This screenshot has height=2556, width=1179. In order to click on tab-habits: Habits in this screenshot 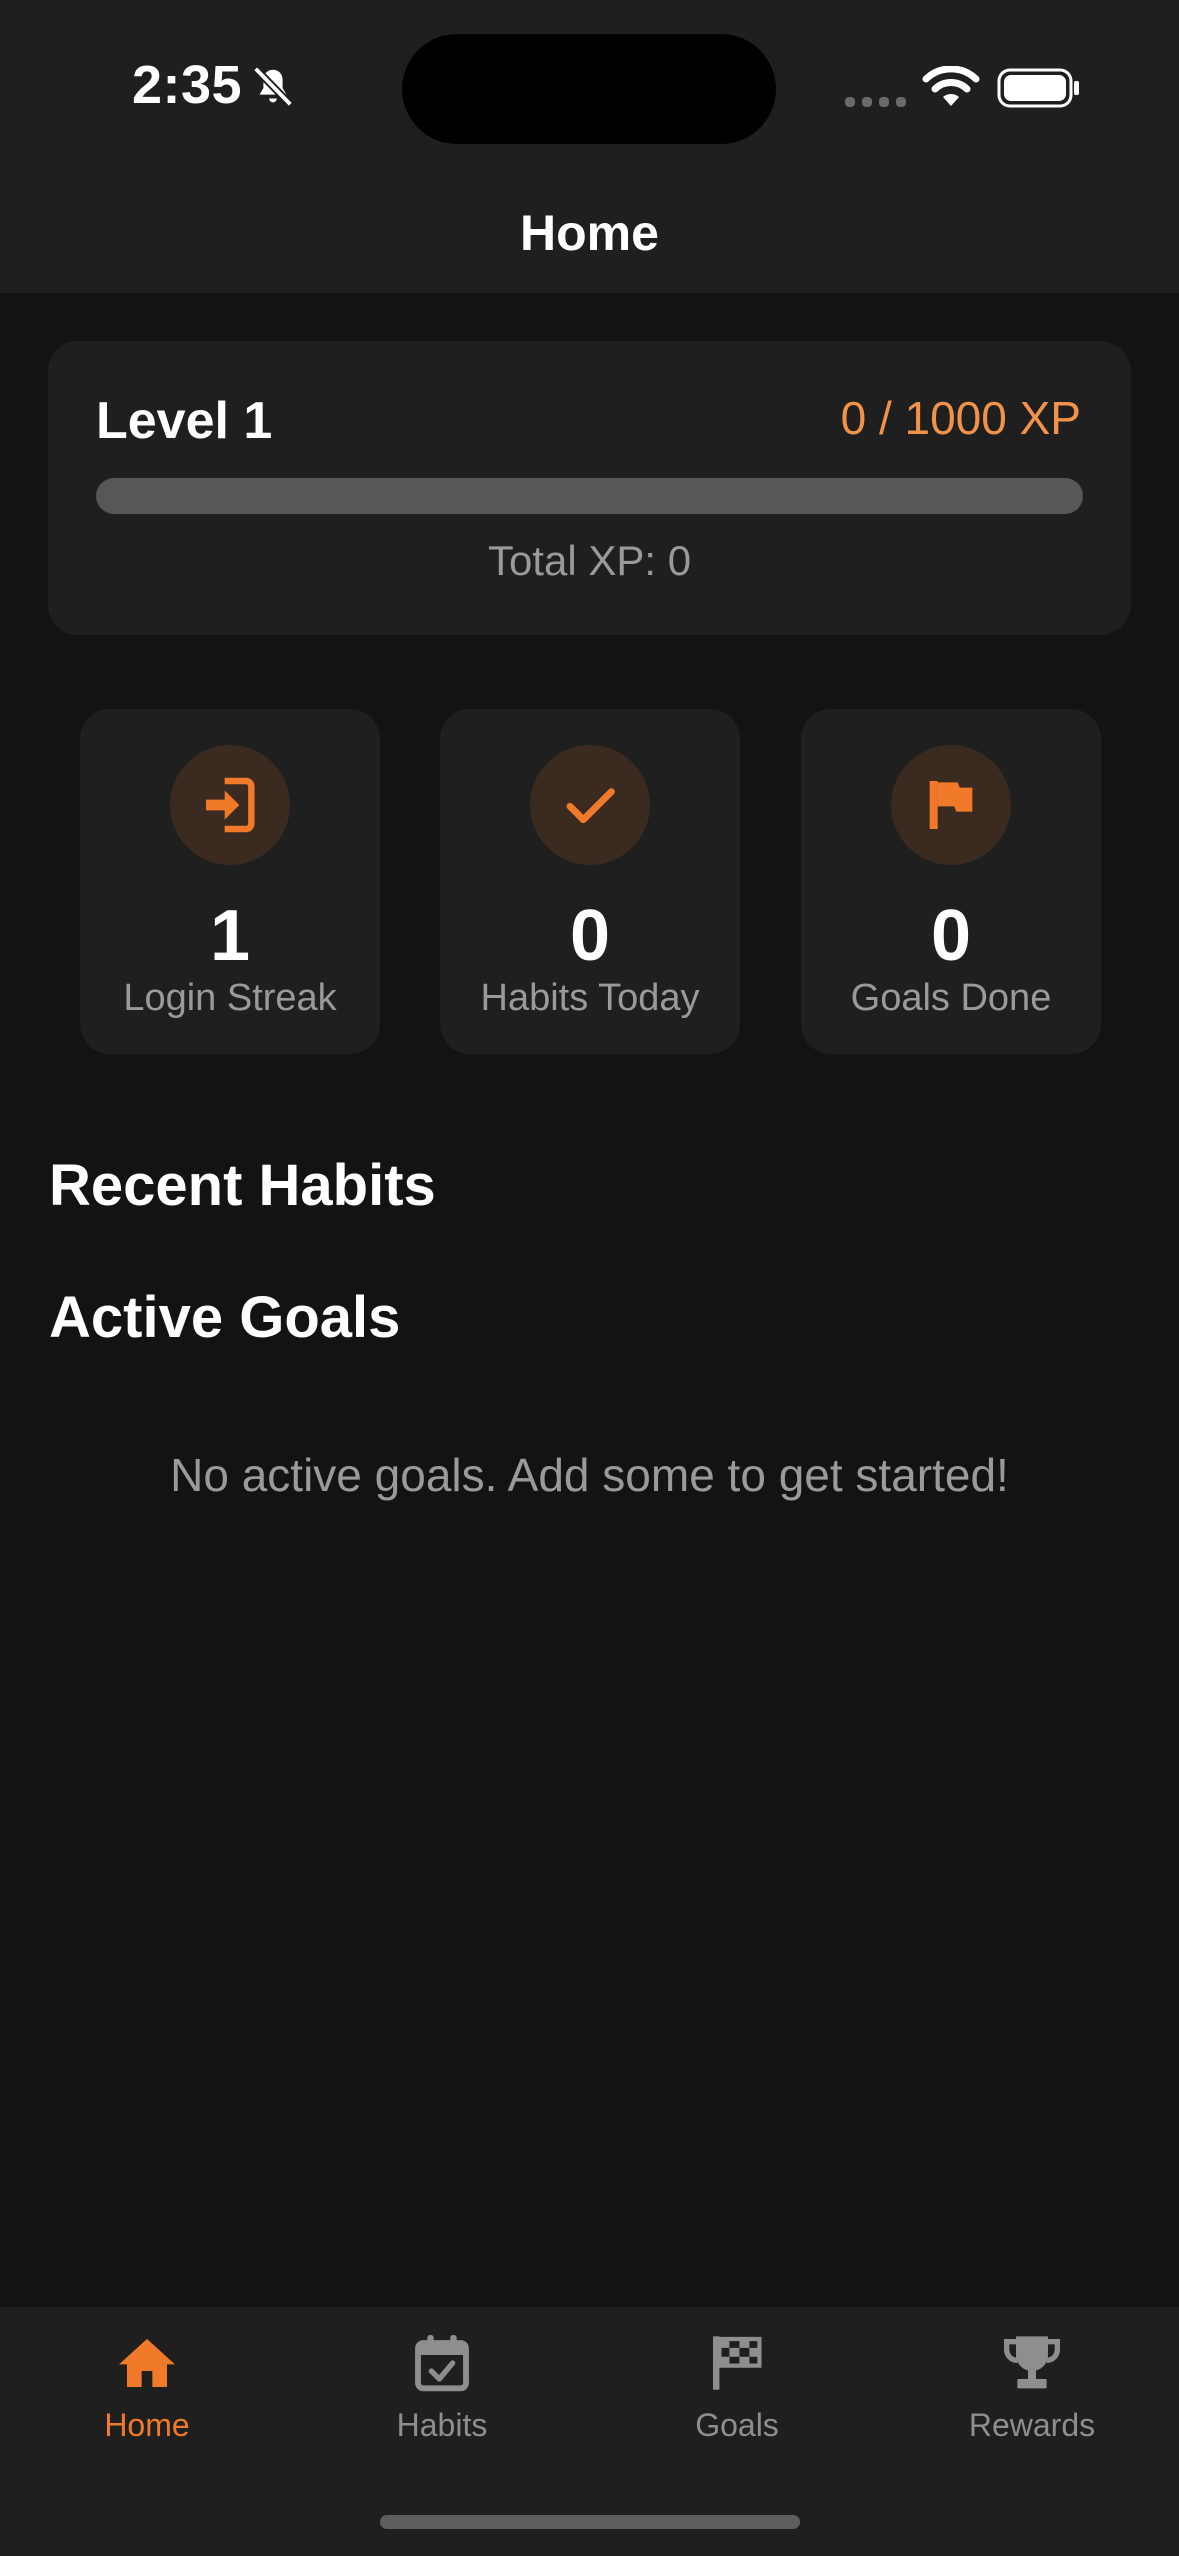, I will do `click(442, 2382)`.